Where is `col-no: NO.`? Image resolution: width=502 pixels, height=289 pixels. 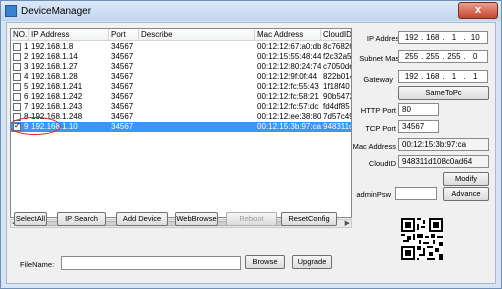 col-no: NO. is located at coordinates (20, 35).